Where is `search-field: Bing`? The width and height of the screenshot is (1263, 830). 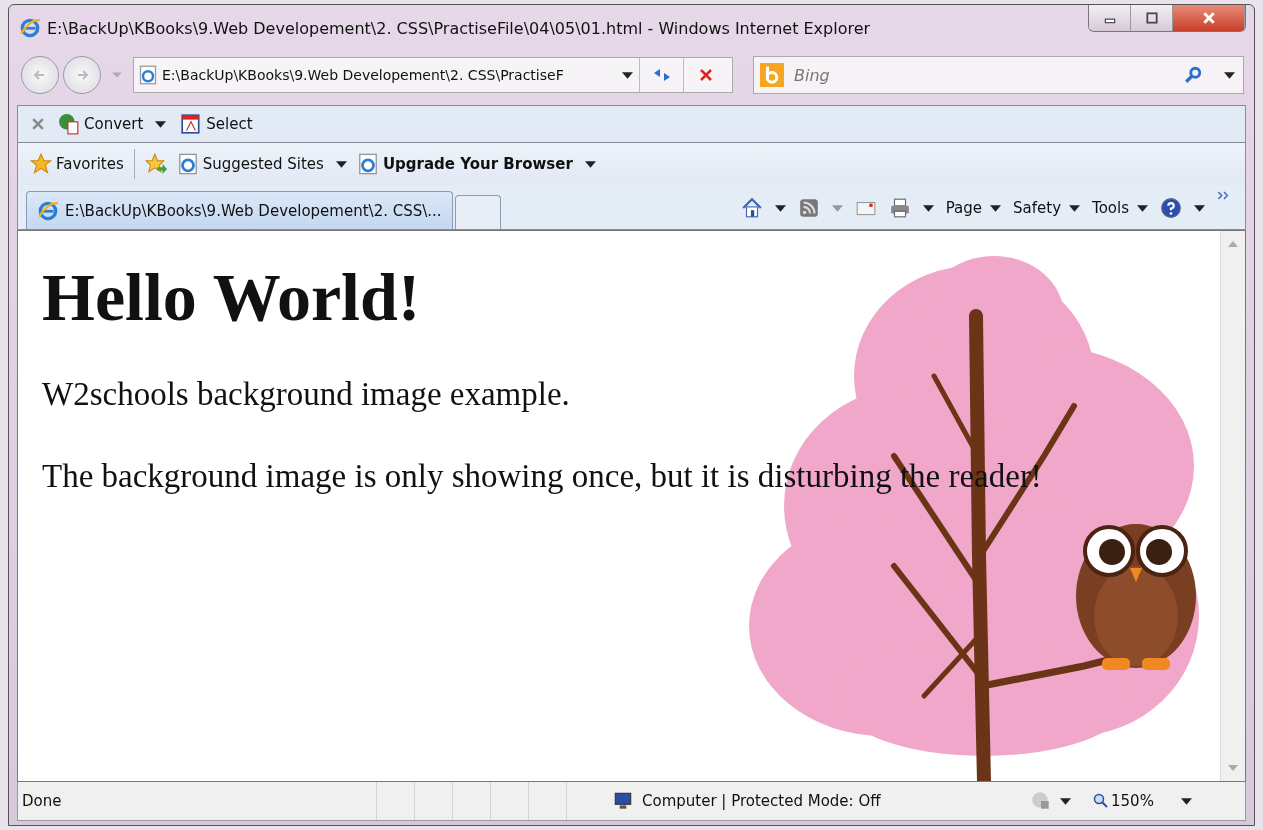 search-field: Bing is located at coordinates (824, 75).